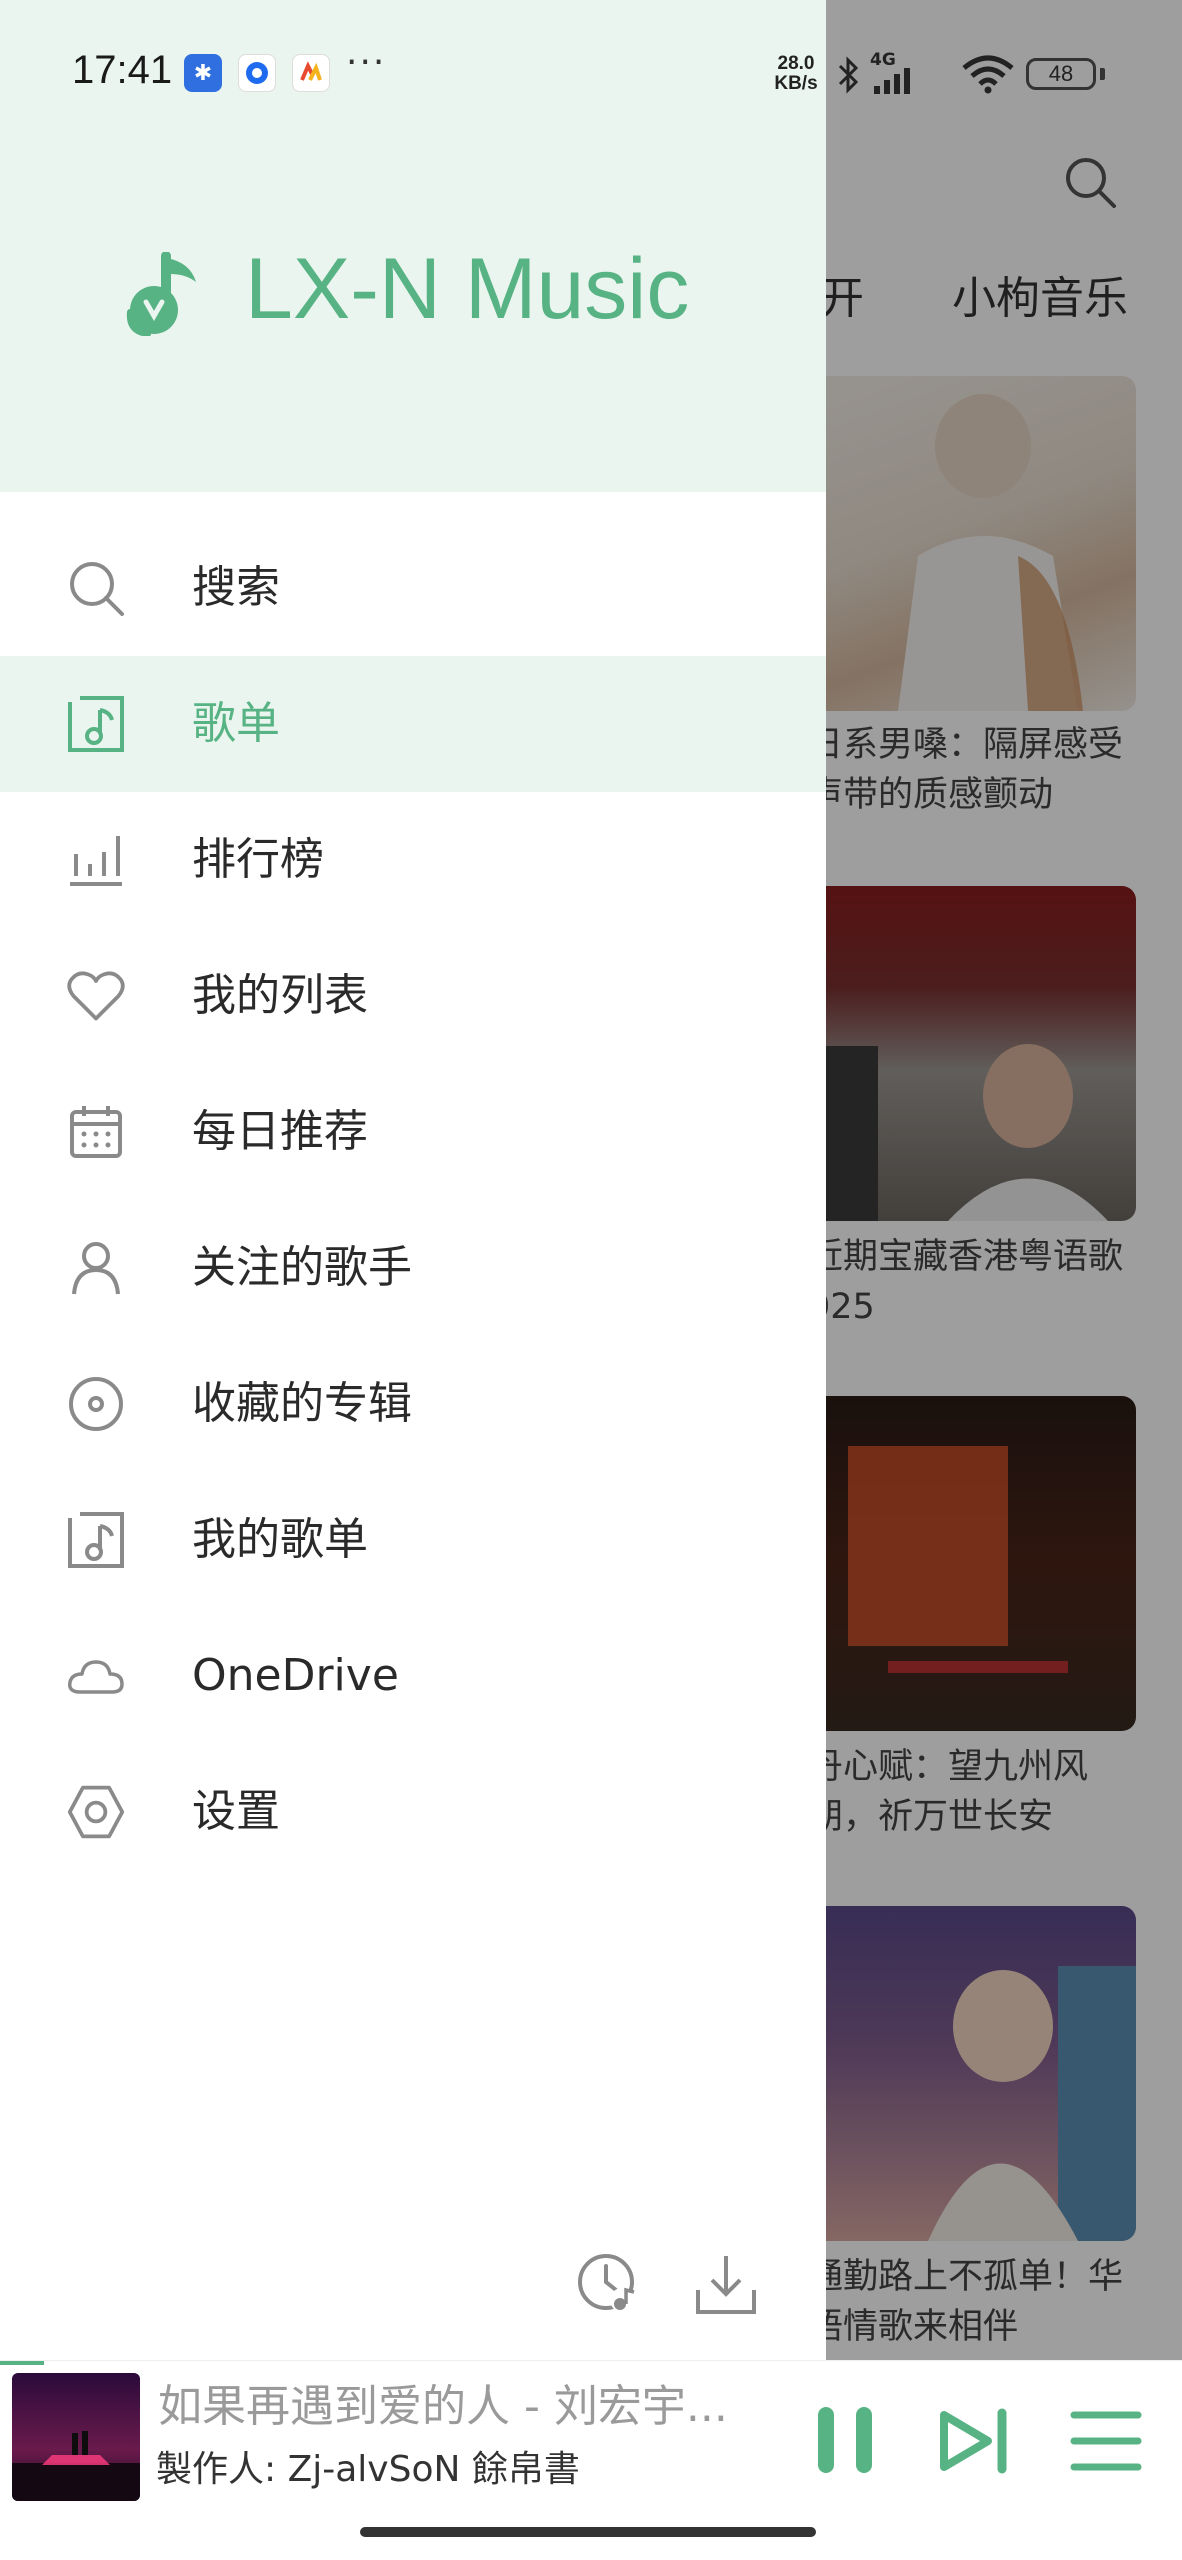  Describe the element at coordinates (988, 74) in the screenshot. I see `wifi-icon` at that location.